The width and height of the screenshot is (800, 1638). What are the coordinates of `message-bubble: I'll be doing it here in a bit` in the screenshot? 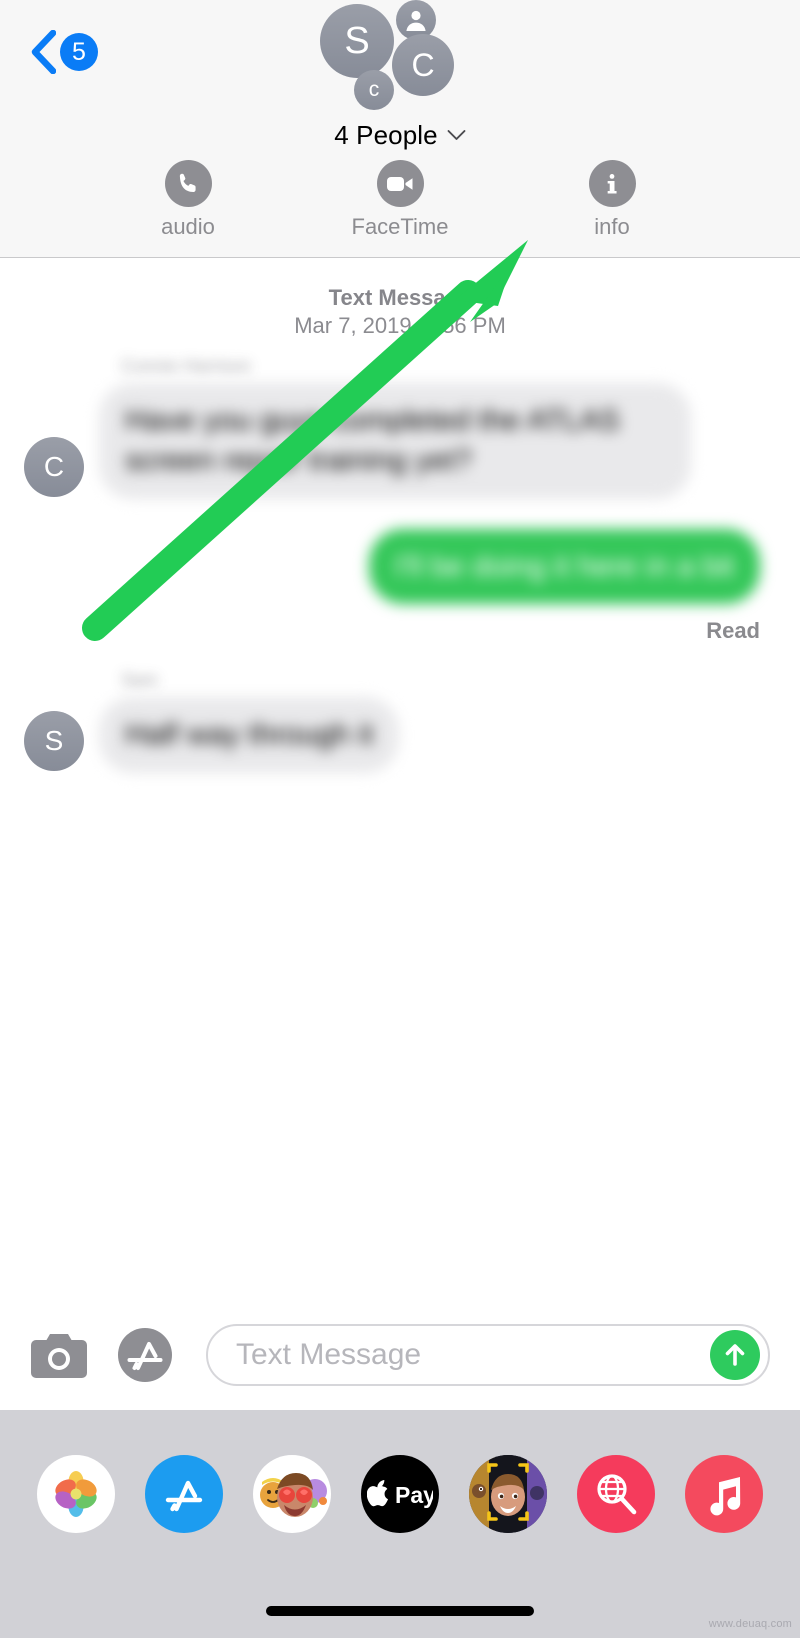 It's located at (564, 566).